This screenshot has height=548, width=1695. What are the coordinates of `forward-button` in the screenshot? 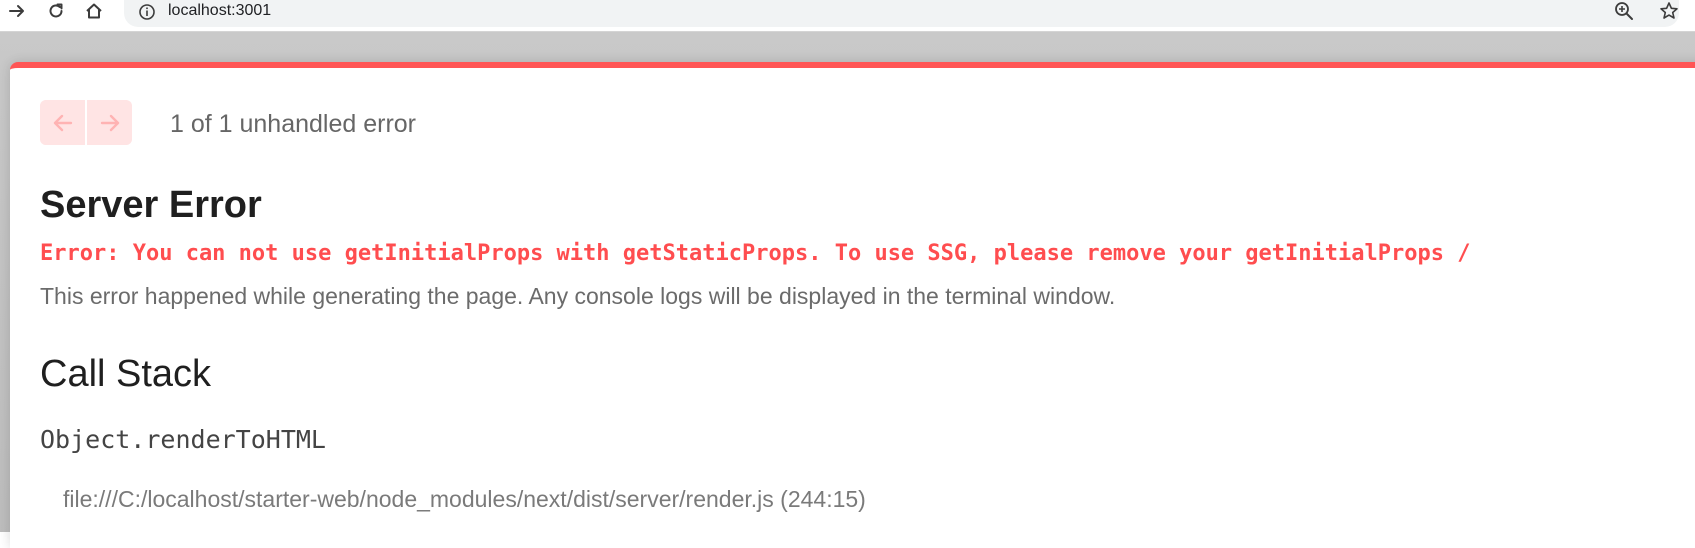 It's located at (17, 11).